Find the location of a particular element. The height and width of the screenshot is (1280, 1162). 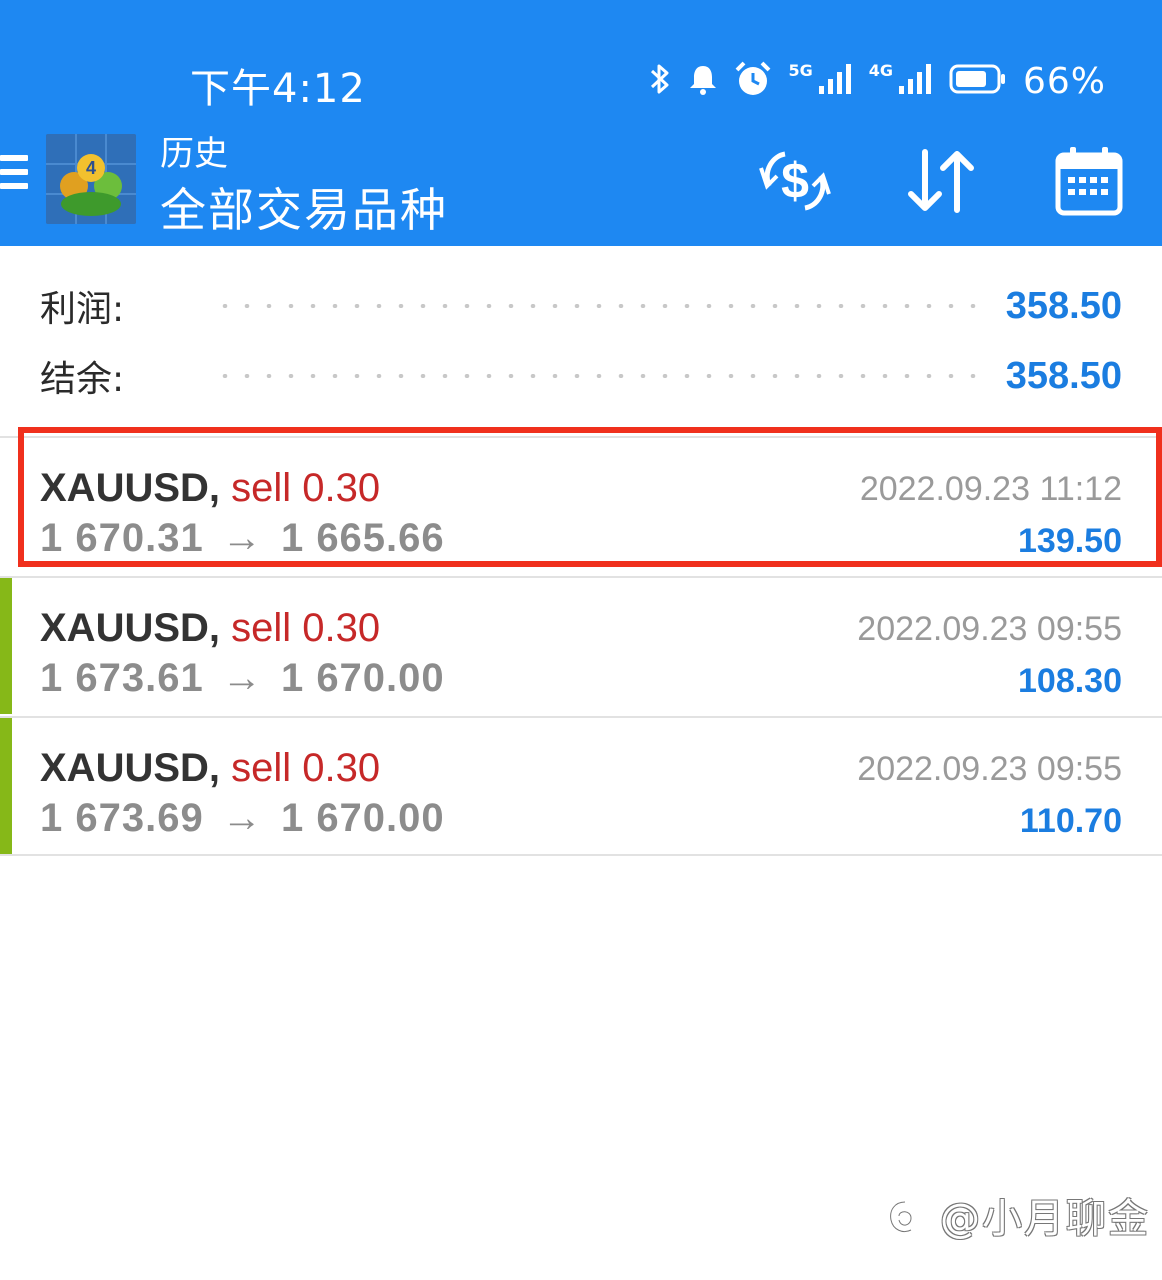

trade-profit: 139.50 is located at coordinates (1070, 541).